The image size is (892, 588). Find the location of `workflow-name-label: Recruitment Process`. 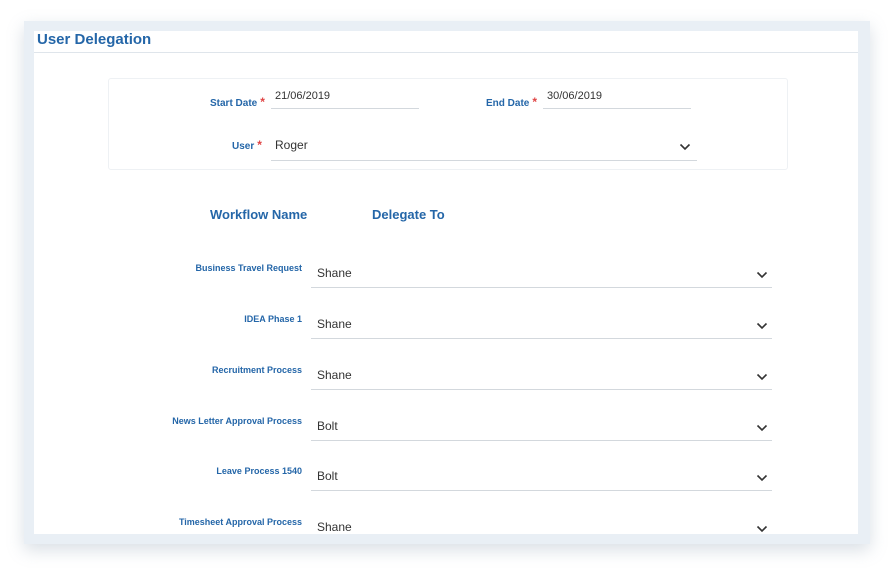

workflow-name-label: Recruitment Process is located at coordinates (256, 370).